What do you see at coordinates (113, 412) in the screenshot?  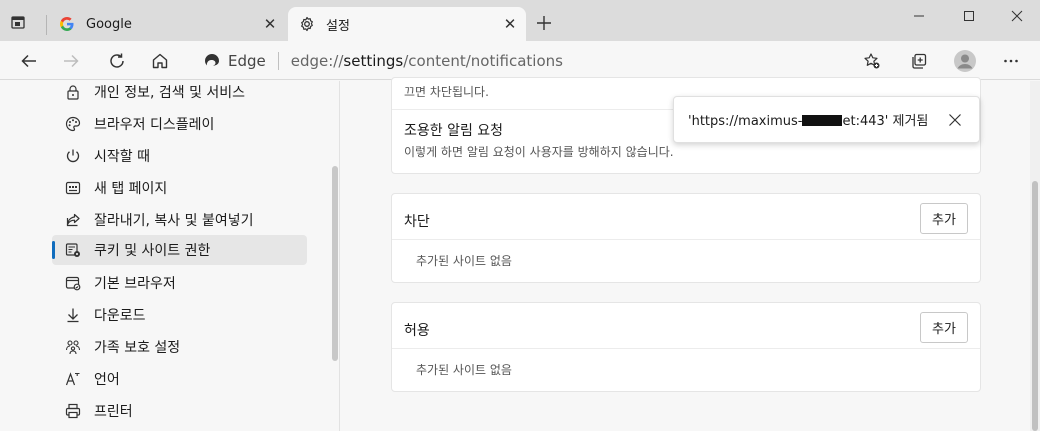 I see `sidebar-item-label: 프린터` at bounding box center [113, 412].